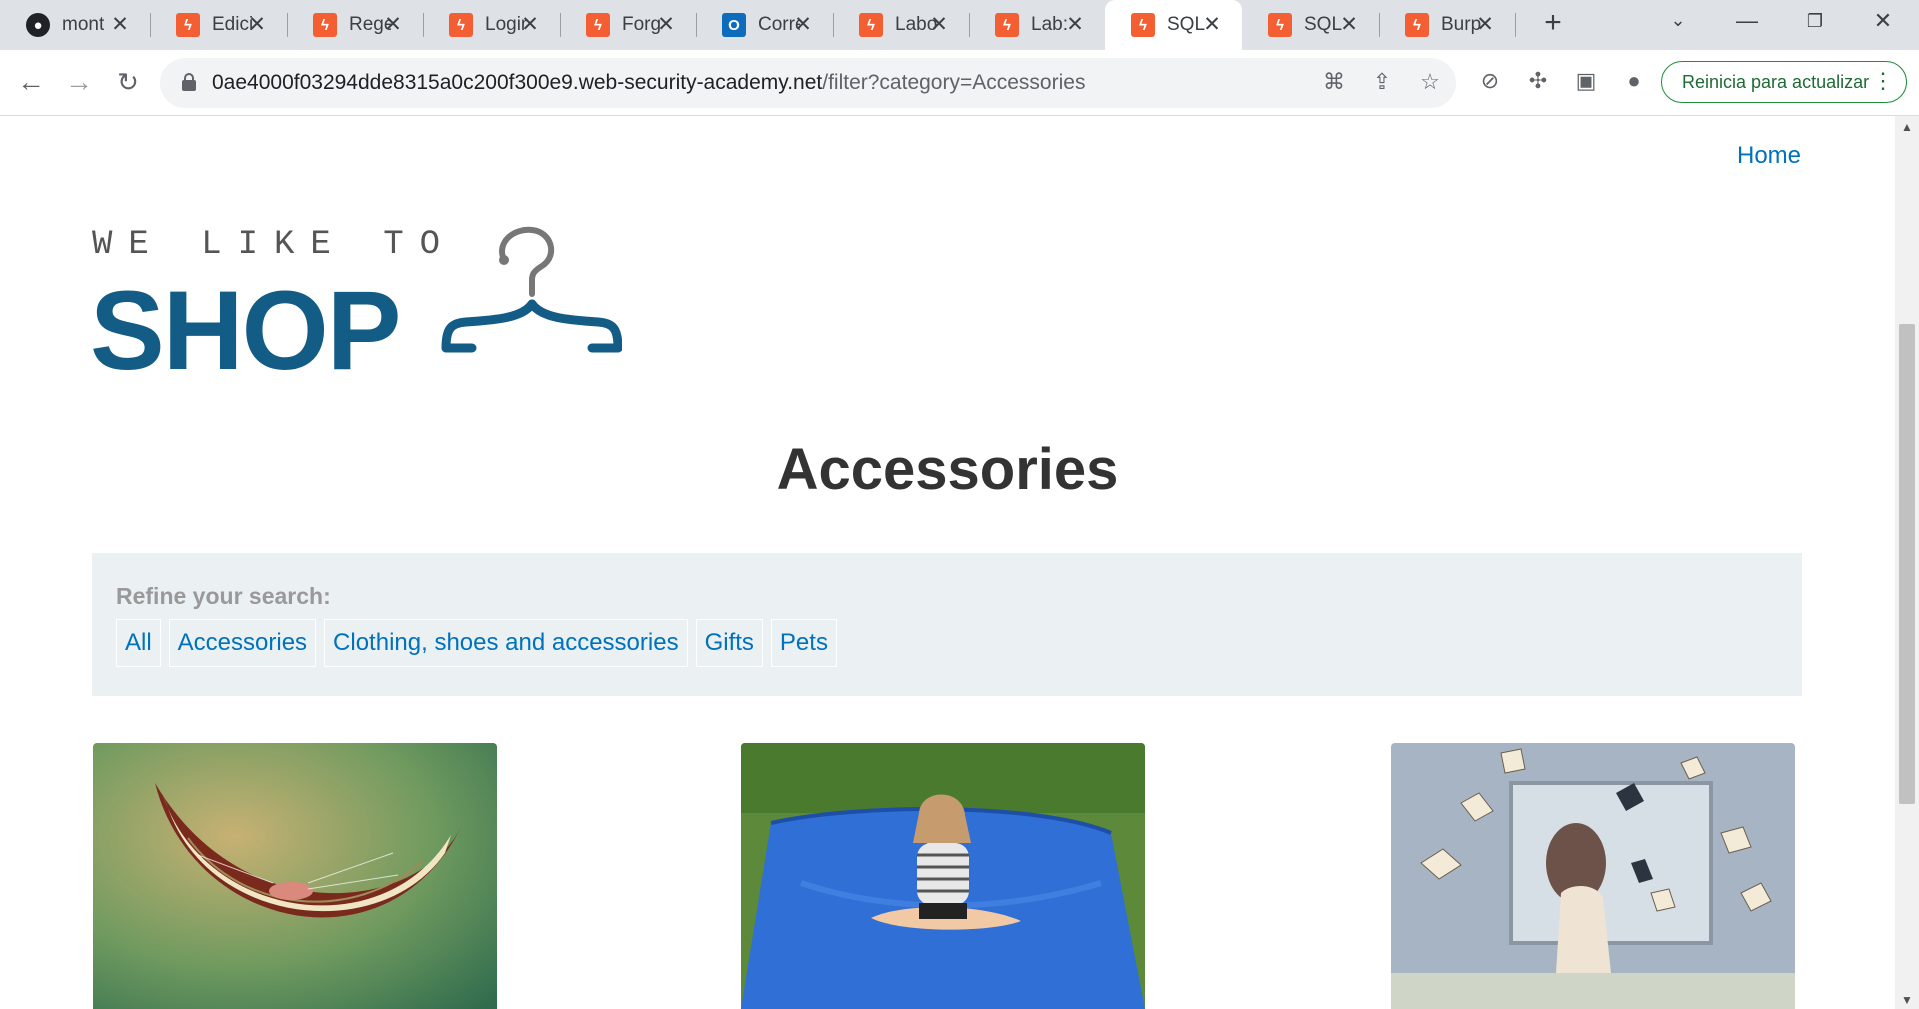 The height and width of the screenshot is (1009, 1919). Describe the element at coordinates (1586, 81) in the screenshot. I see `side-panel-icon: ▣` at that location.